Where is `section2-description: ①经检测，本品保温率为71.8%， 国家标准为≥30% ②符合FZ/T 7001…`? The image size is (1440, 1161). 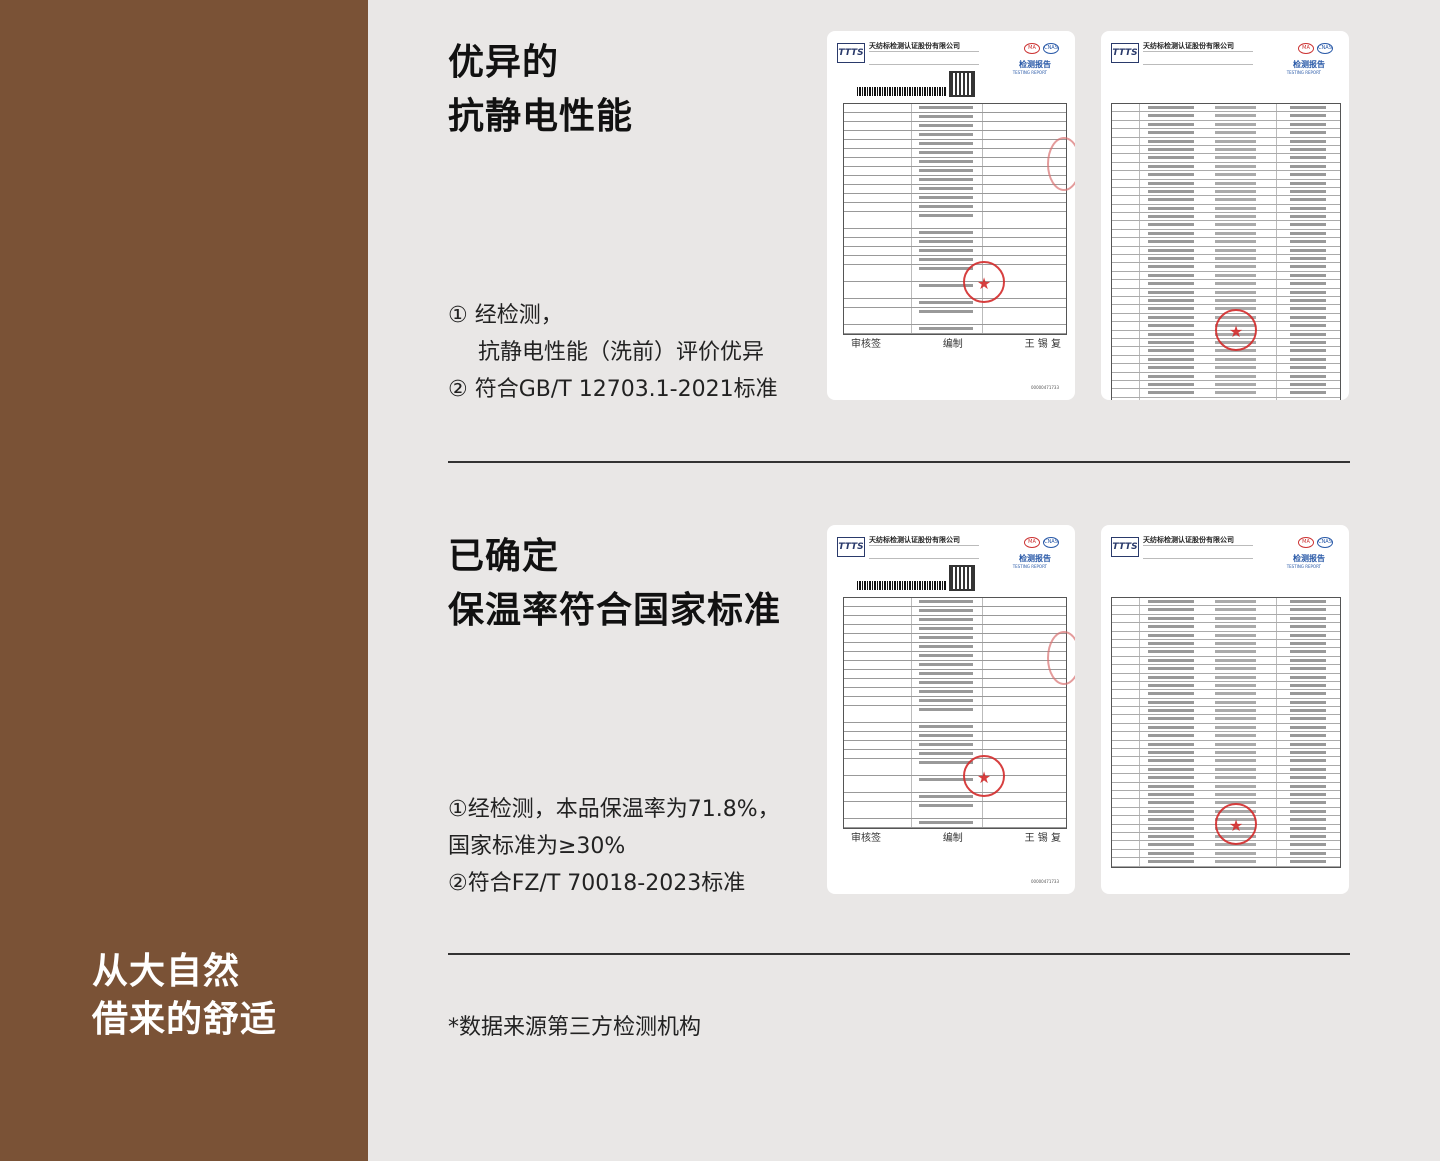
section2-description: ①经检测，本品保温率为71.8%， 国家标准为≥30% ②符合FZ/T 7001… is located at coordinates (614, 846).